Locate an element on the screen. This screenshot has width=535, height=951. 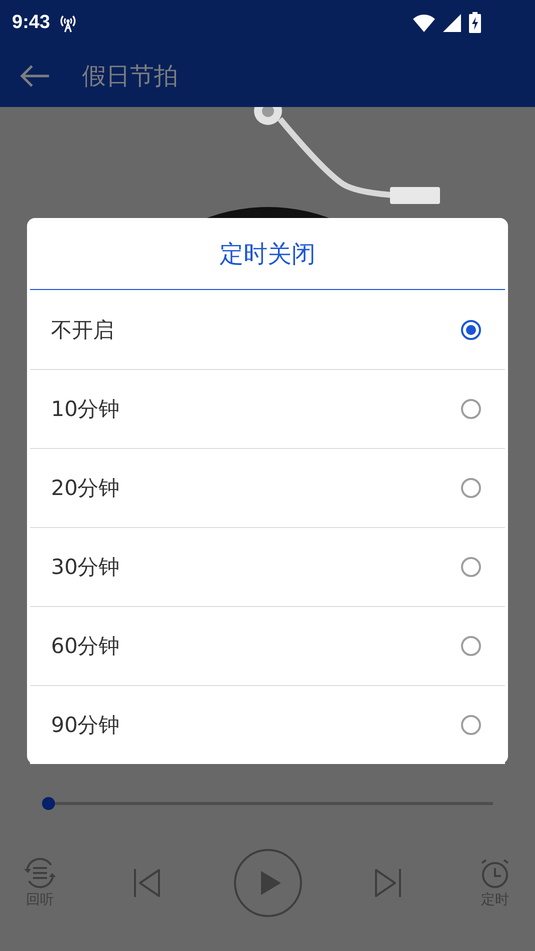
cell-signal-icon is located at coordinates (452, 23).